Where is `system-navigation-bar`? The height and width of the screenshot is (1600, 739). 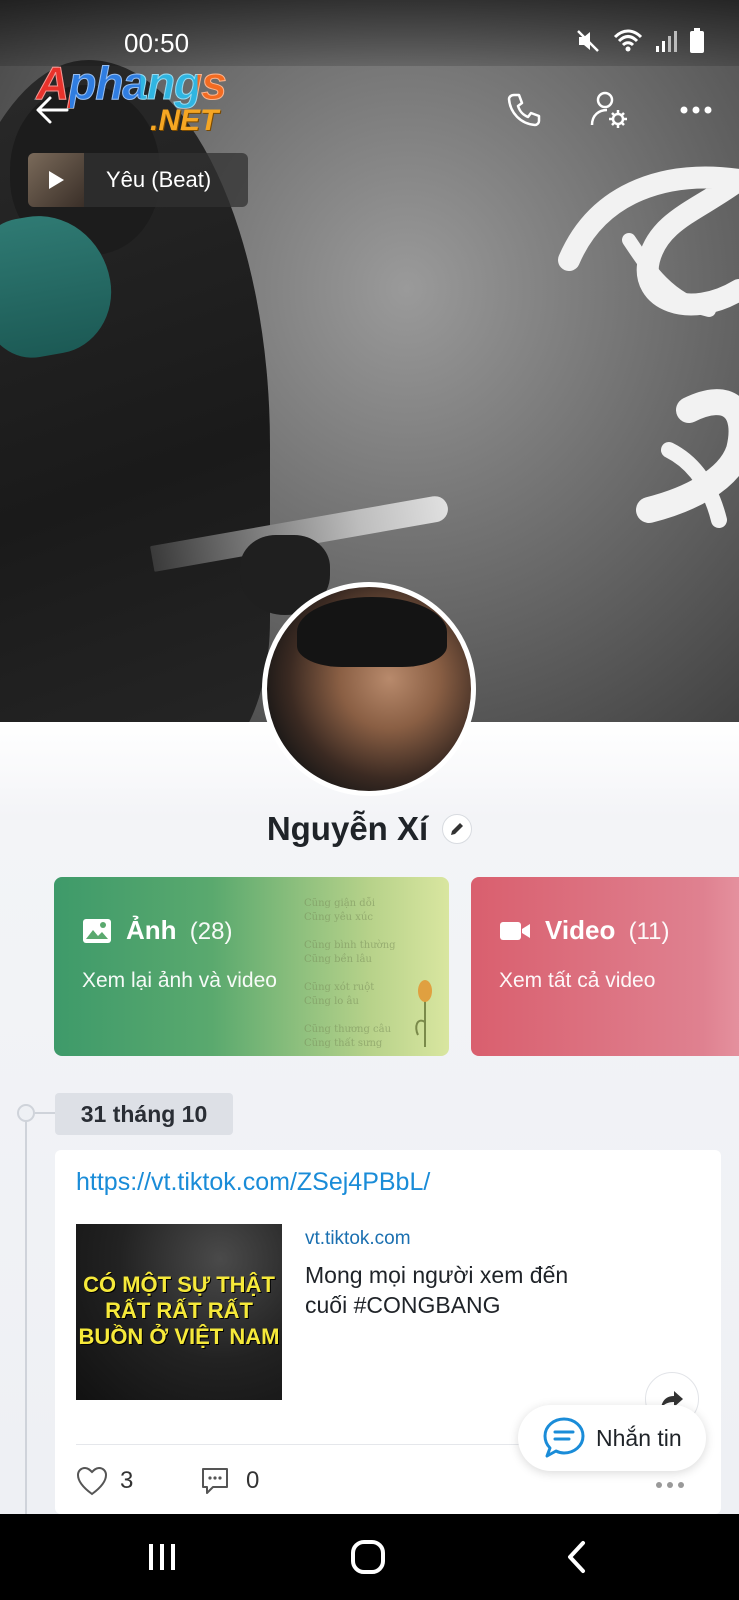
system-navigation-bar is located at coordinates (369, 1557).